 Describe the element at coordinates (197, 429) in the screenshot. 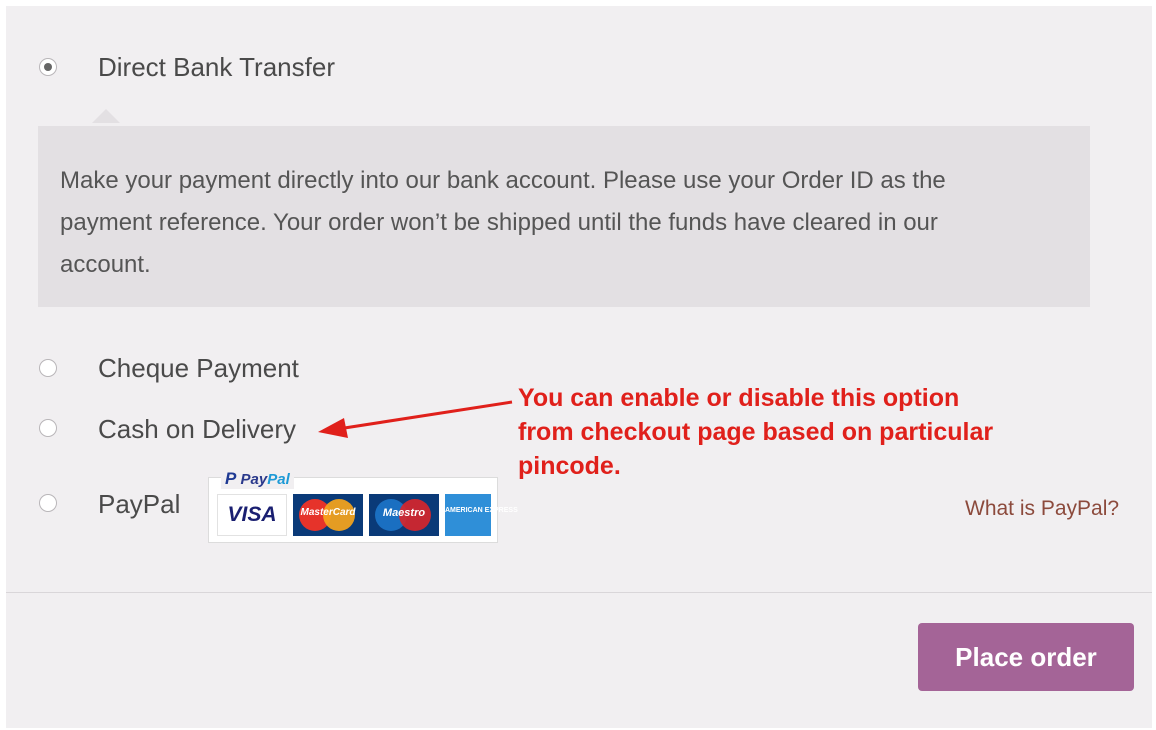

I see `label-cash-on-delivery: Cash on Delivery` at that location.